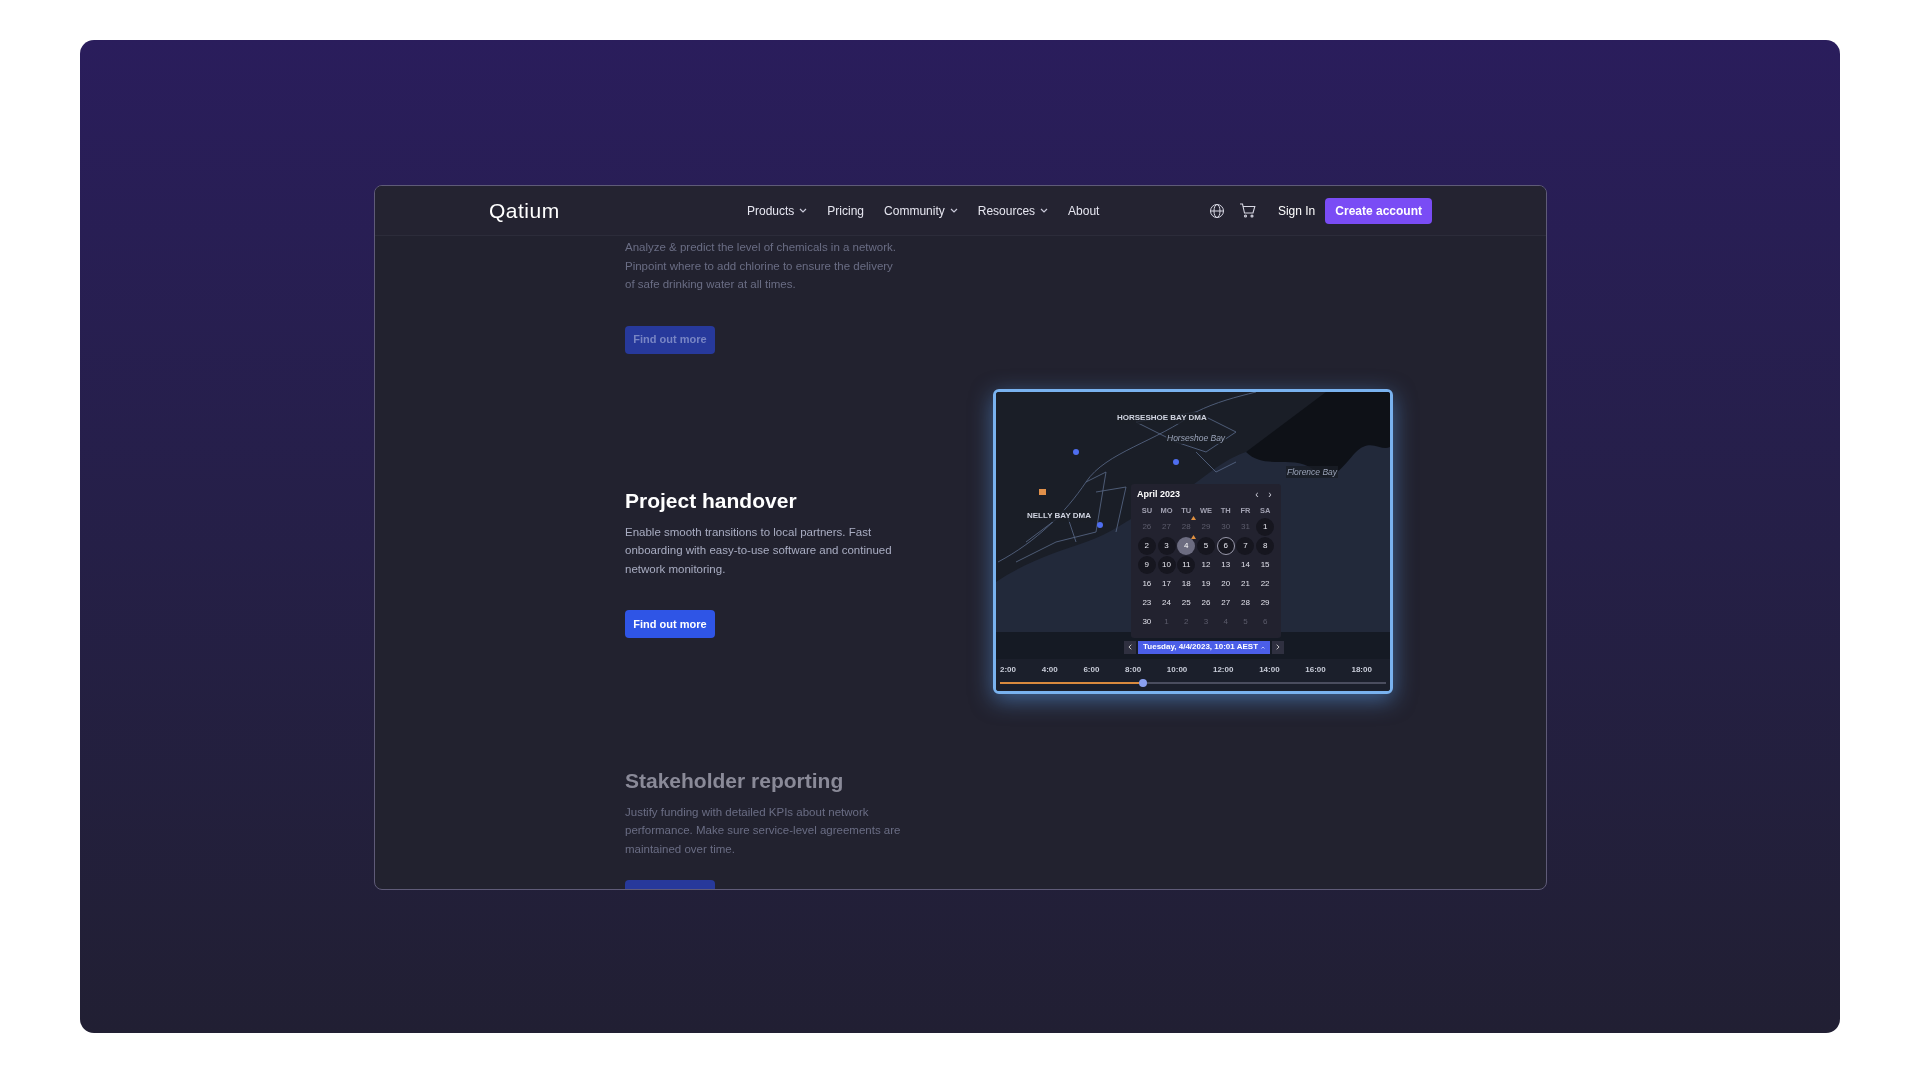 The image size is (1920, 1074). I want to click on section-heading: Stakeholder reporting, so click(735, 780).